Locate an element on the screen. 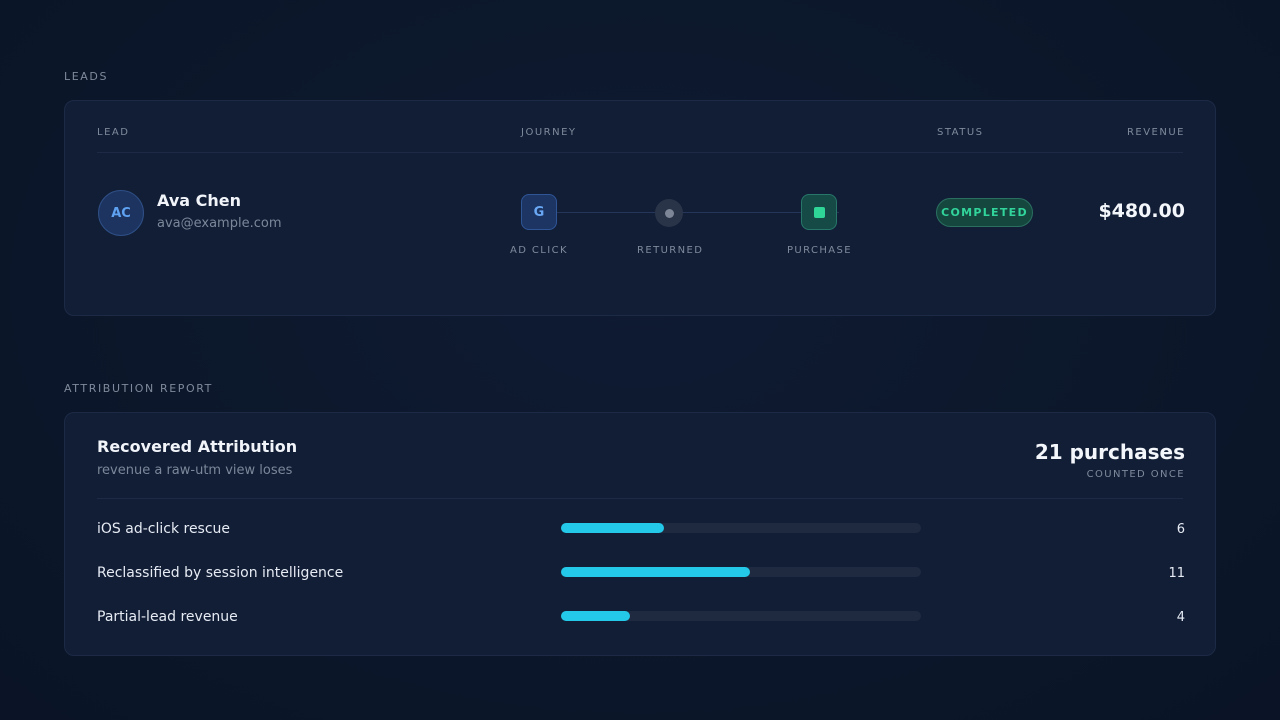  attribution-title: Recovered Attribution is located at coordinates (197, 446).